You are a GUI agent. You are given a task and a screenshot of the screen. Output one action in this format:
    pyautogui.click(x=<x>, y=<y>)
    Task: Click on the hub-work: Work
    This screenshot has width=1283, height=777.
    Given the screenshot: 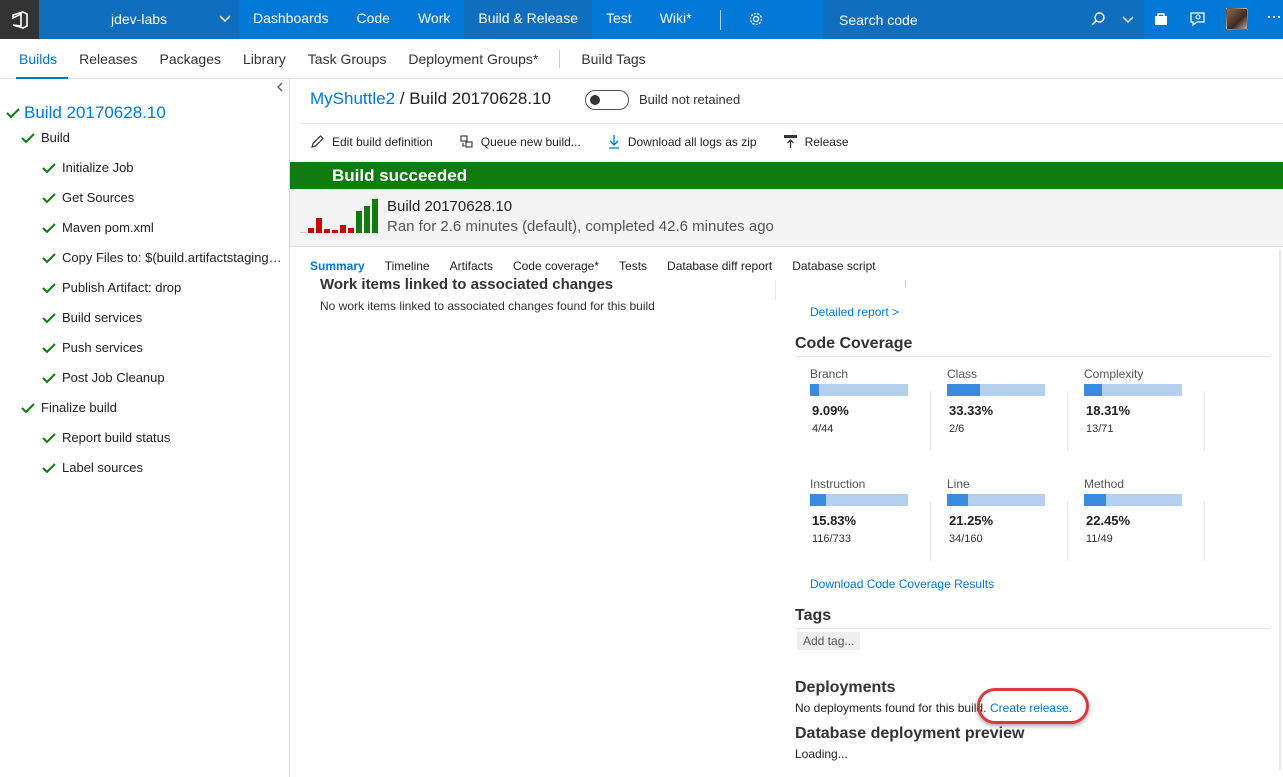 What is the action you would take?
    pyautogui.click(x=434, y=19)
    